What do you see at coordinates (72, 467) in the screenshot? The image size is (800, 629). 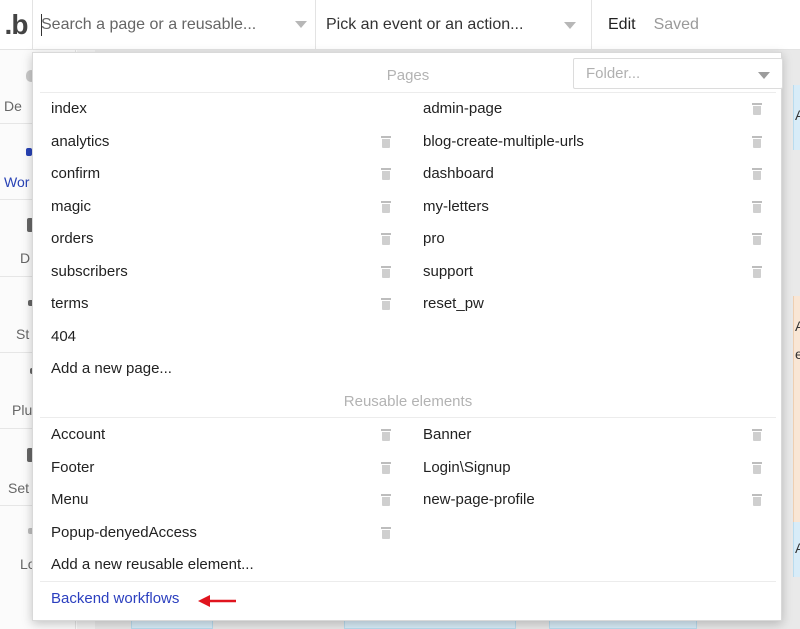 I see `reusable-item-footer: Footer` at bounding box center [72, 467].